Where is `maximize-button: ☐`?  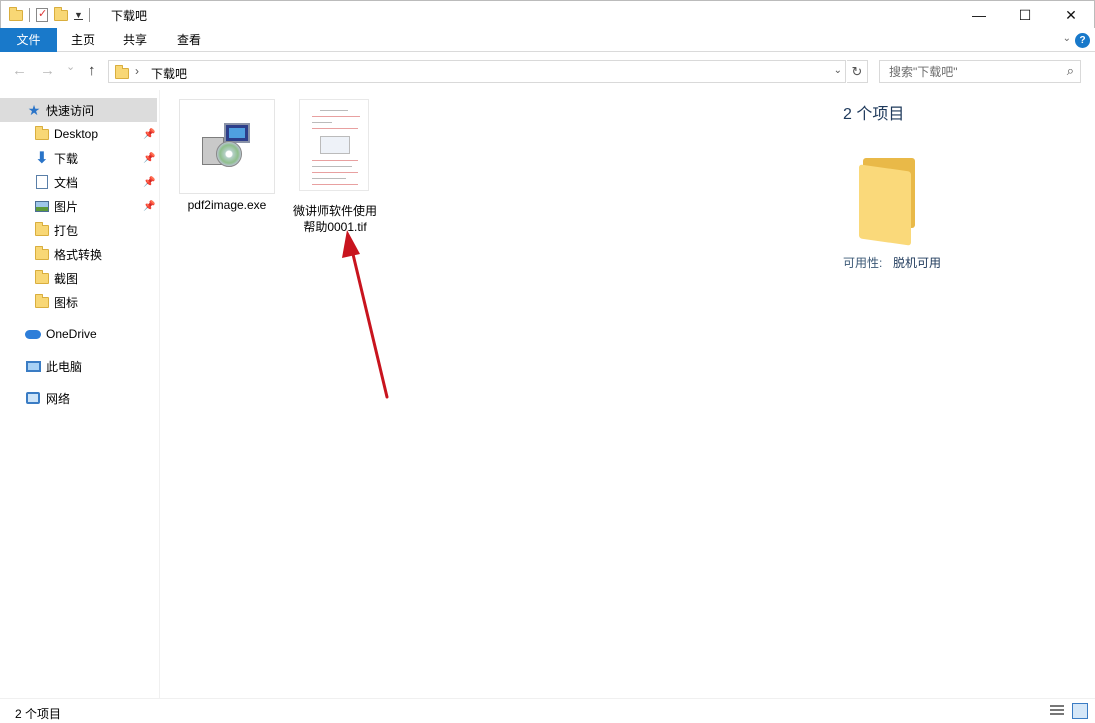 maximize-button: ☐ is located at coordinates (1025, 15).